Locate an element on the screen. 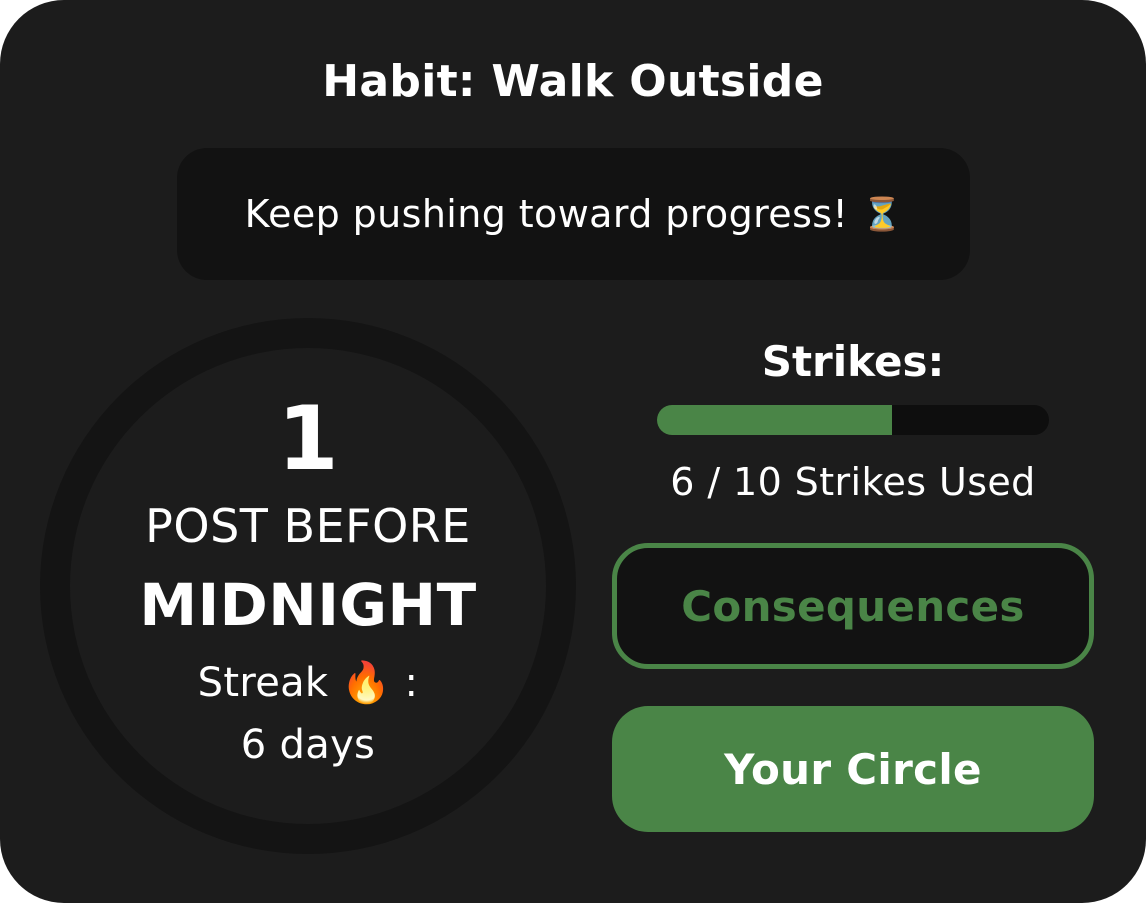 The image size is (1146, 903). fire-icon: 🔥 is located at coordinates (366, 683).